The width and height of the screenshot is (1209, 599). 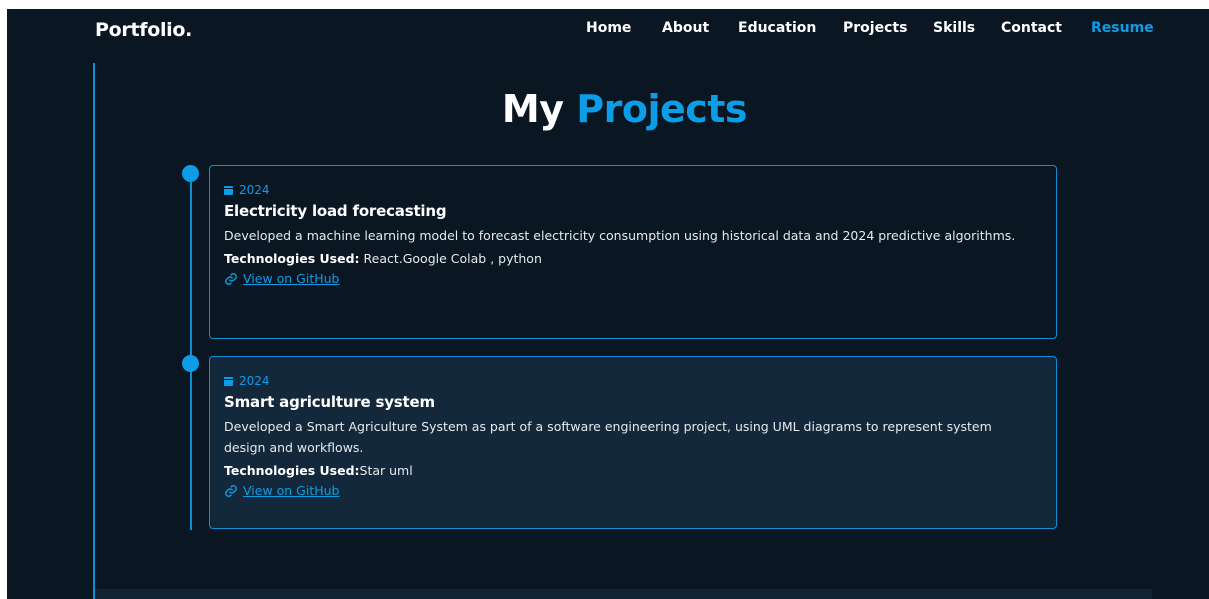 What do you see at coordinates (623, 594) in the screenshot?
I see `next-section-edge` at bounding box center [623, 594].